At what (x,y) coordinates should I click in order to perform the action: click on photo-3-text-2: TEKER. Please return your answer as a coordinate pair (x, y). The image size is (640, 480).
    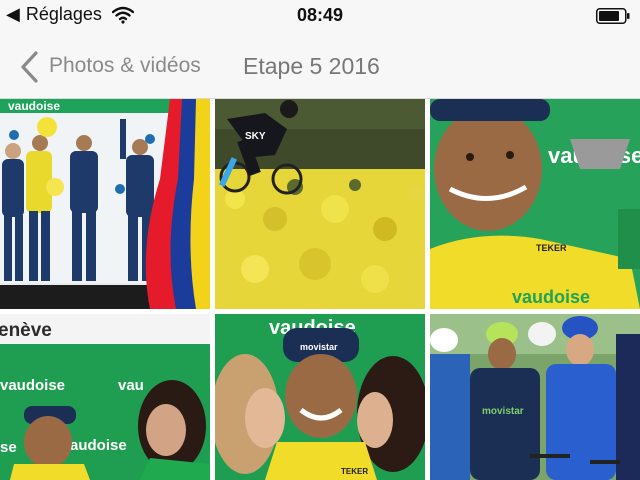
    Looking at the image, I should click on (551, 248).